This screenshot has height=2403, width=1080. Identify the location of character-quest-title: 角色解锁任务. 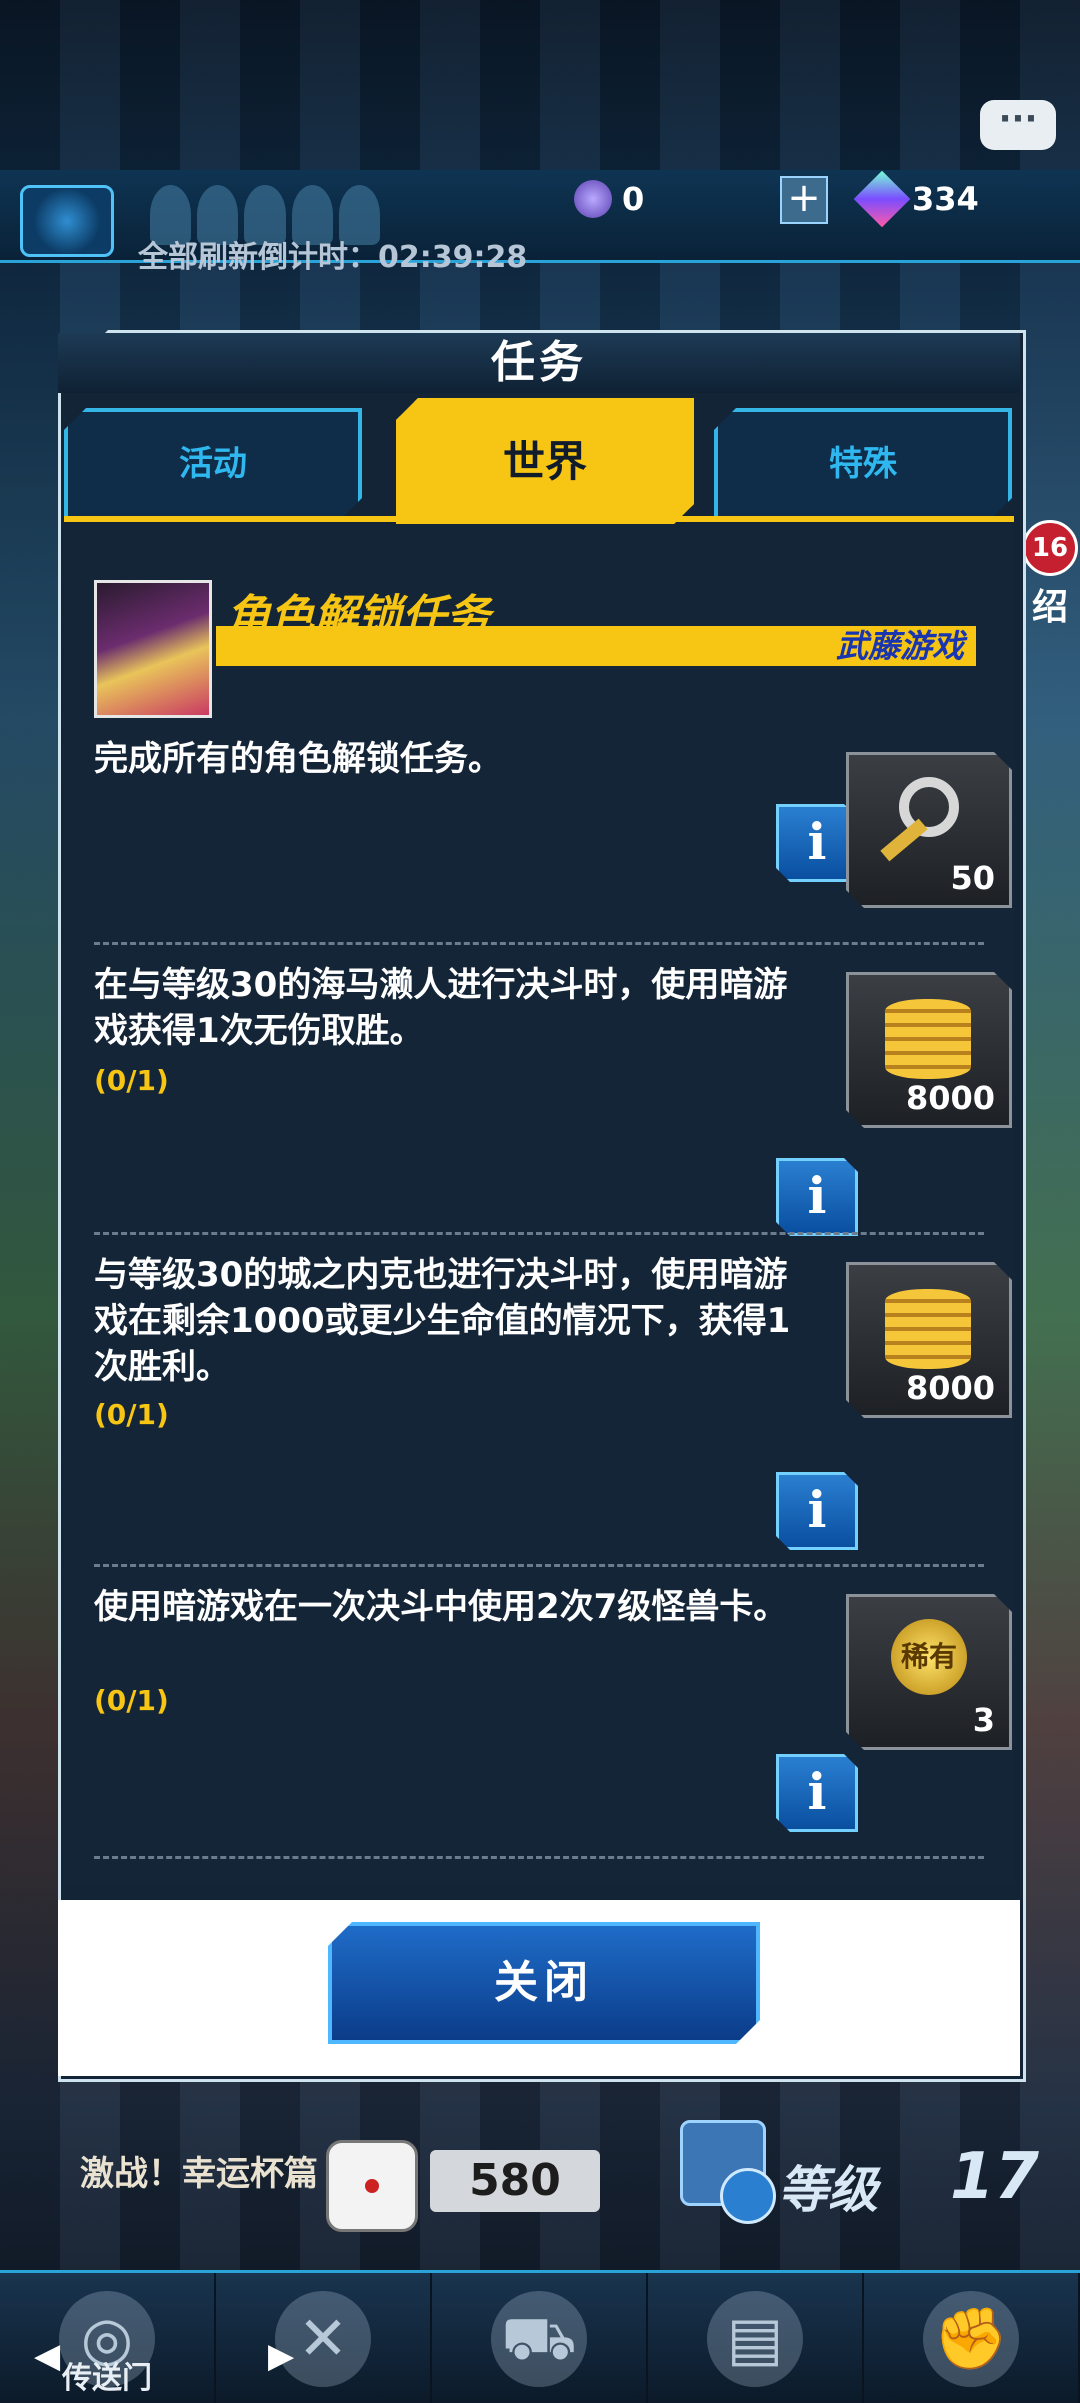
(358, 616).